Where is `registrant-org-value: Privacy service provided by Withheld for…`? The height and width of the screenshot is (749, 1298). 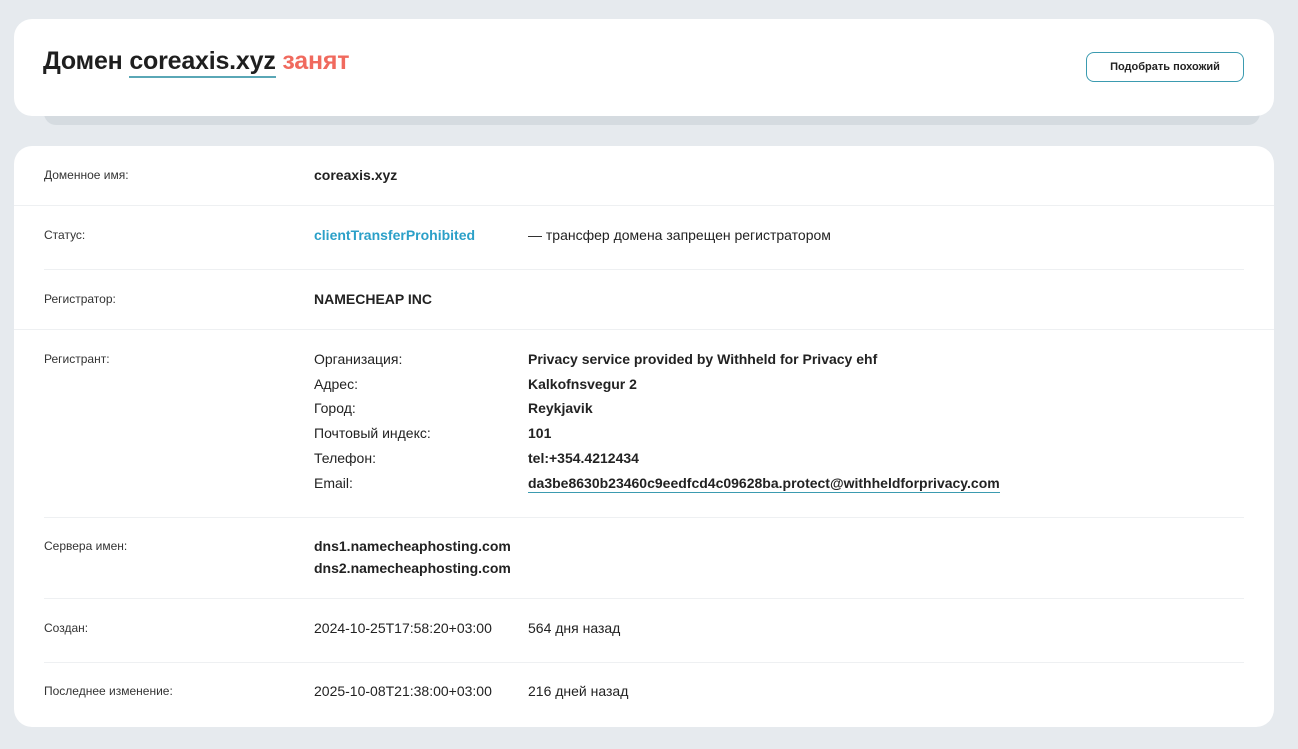 registrant-org-value: Privacy service provided by Withheld for… is located at coordinates (703, 359).